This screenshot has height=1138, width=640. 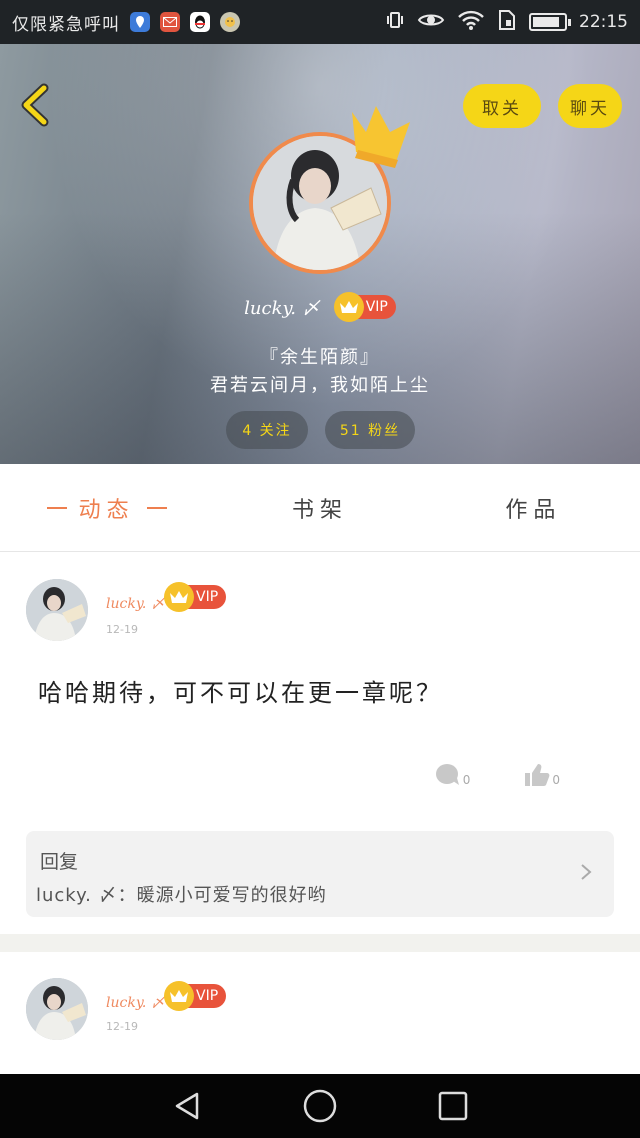 I want to click on carrier-label: 仅限紧急呼叫, so click(x=66, y=24).